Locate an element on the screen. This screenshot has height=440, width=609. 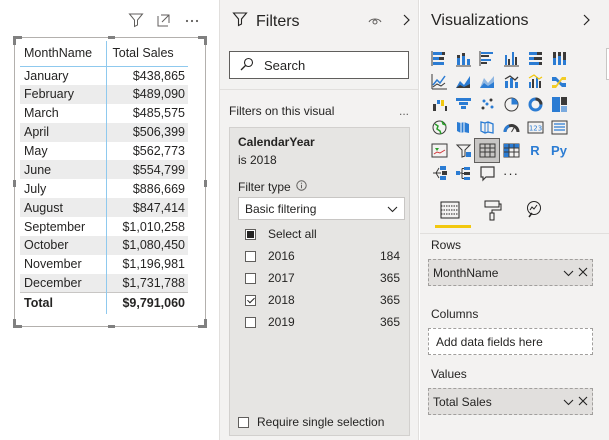
filter-card-summary: is 2018 is located at coordinates (257, 160).